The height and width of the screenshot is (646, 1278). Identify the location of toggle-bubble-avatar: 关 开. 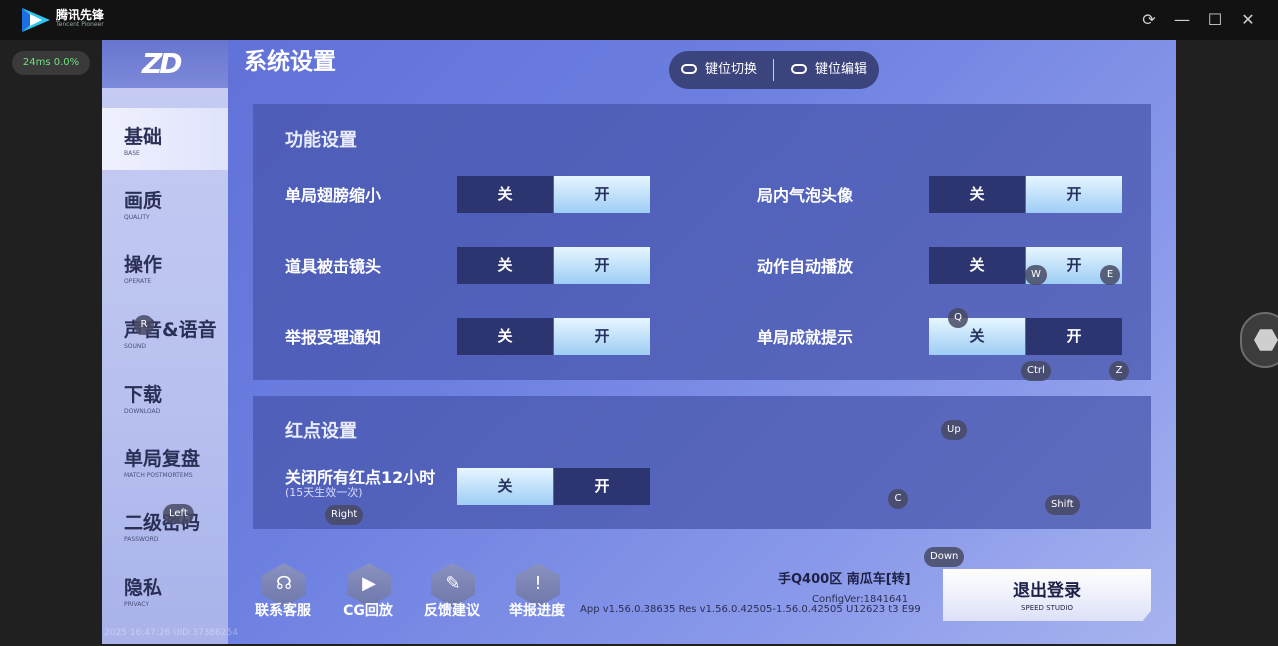
(1025, 194).